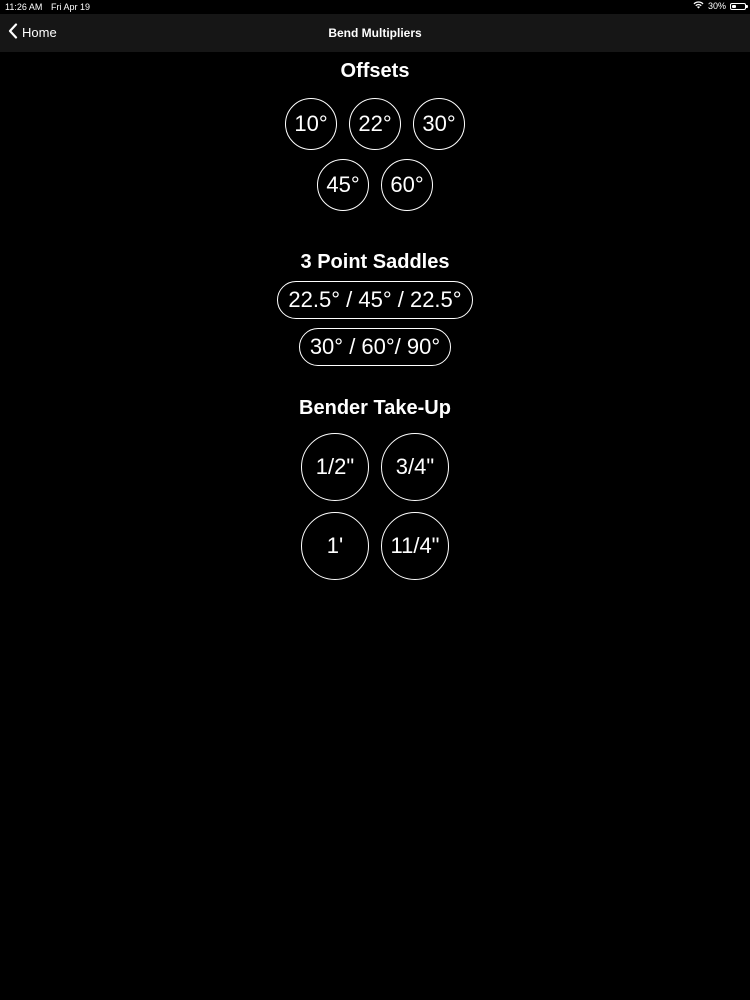  I want to click on wifi-icon, so click(698, 6).